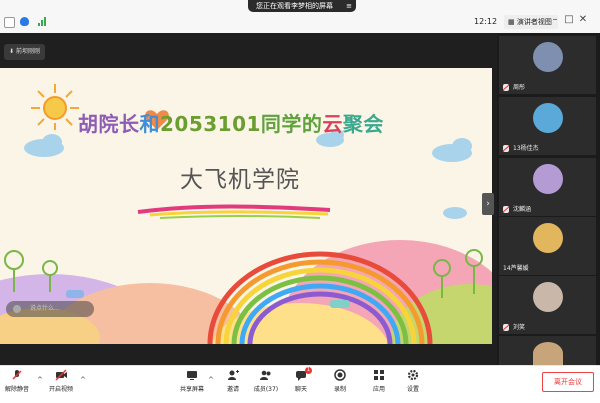  I want to click on record-icon, so click(340, 375).